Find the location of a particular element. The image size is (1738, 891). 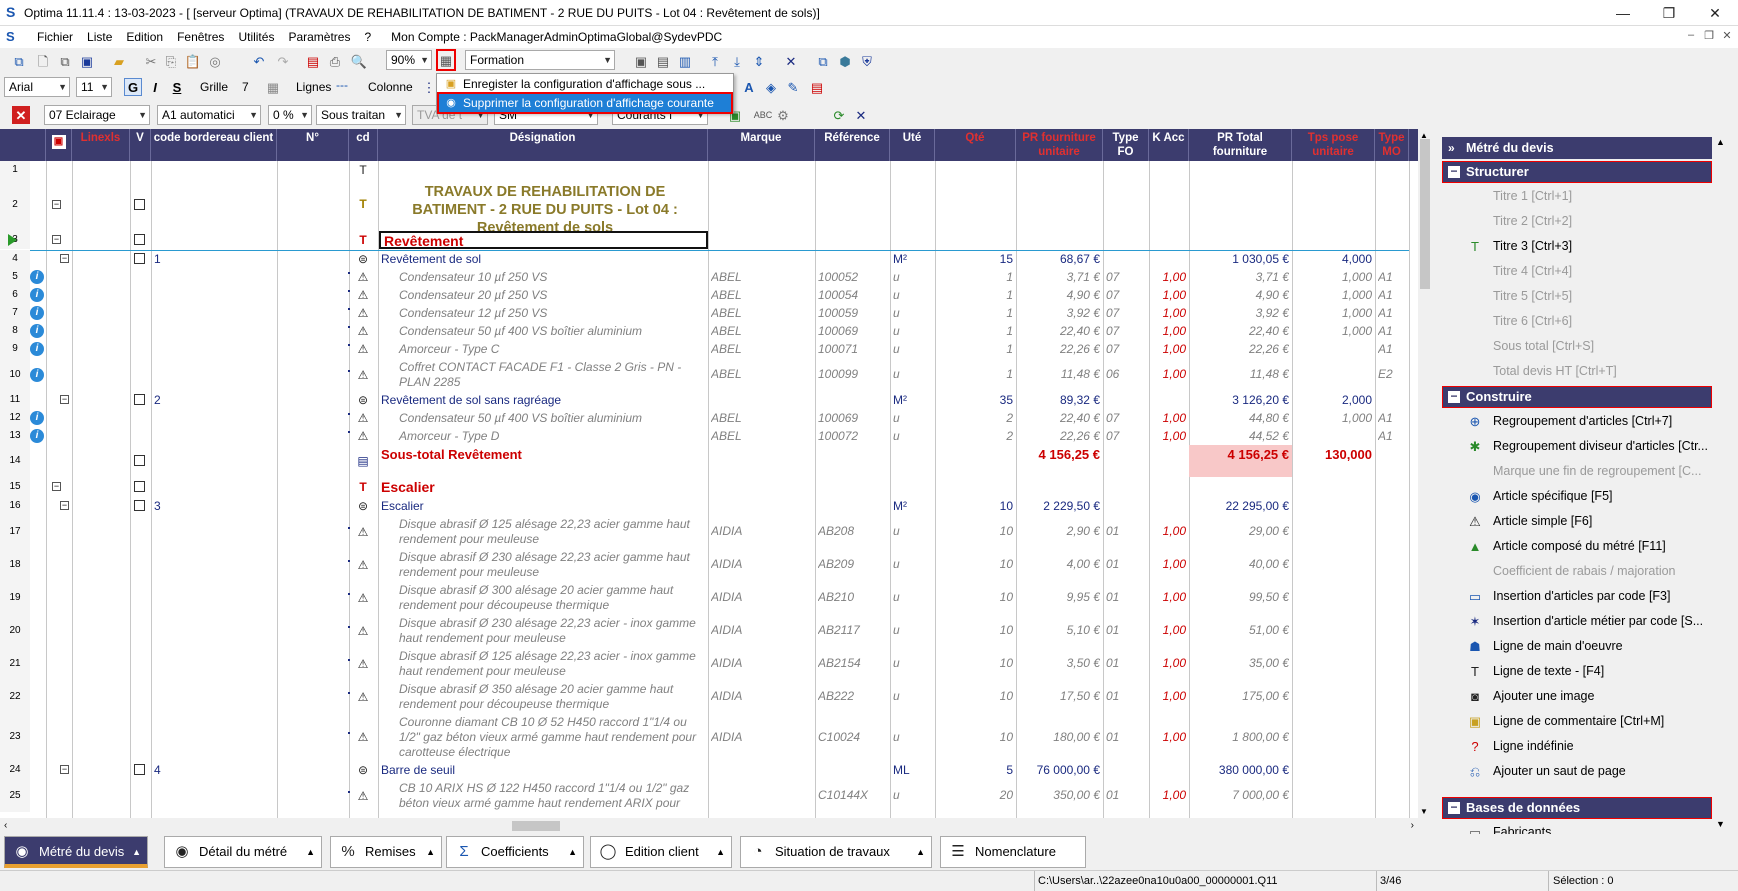

refresh-icon: ⟳ is located at coordinates (839, 115).